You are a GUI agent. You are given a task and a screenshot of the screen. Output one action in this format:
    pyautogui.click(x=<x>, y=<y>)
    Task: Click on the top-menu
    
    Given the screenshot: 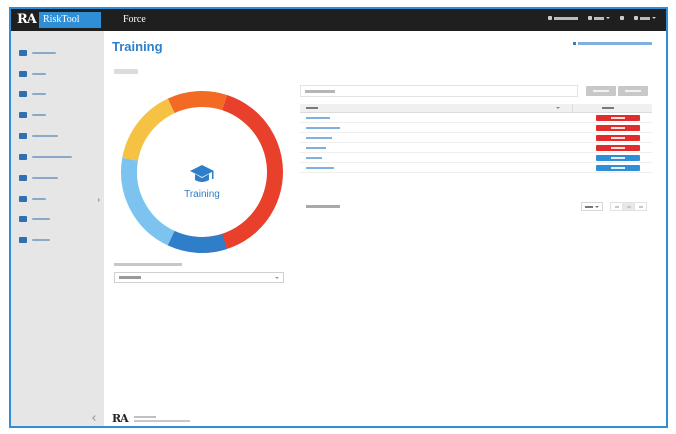 What is the action you would take?
    pyautogui.click(x=602, y=18)
    